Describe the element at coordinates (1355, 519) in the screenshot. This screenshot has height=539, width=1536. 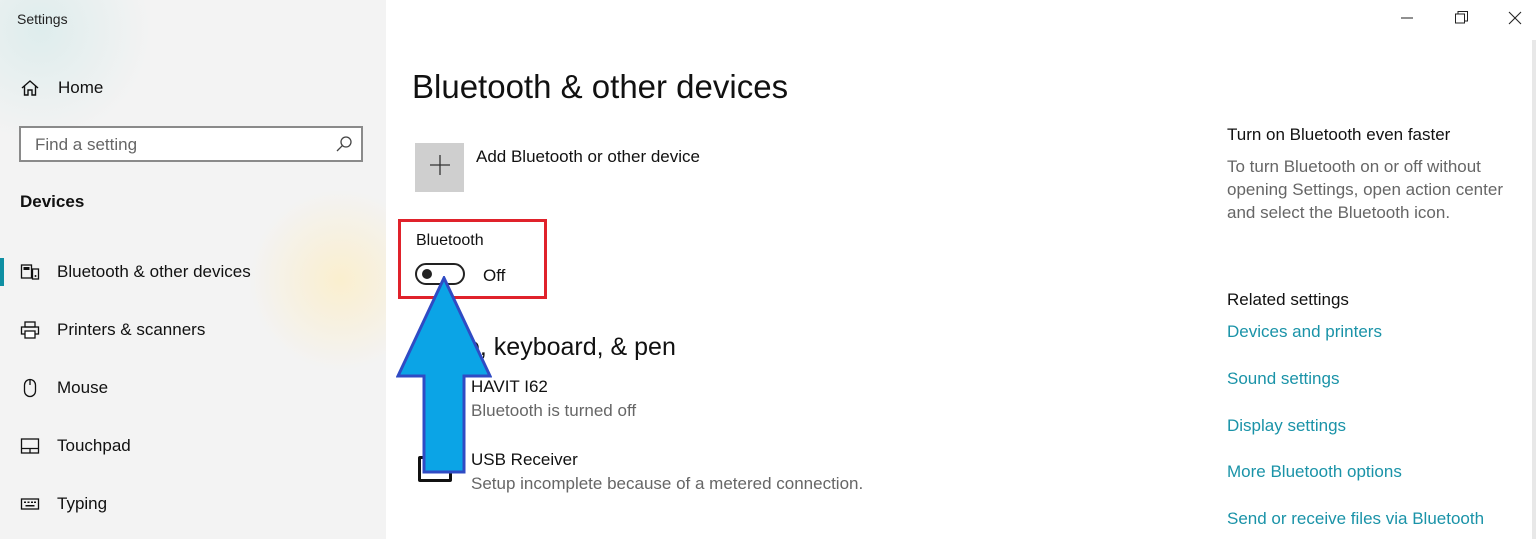
I see `link-send-receive-files: Send or receive files via Bluetooth` at that location.